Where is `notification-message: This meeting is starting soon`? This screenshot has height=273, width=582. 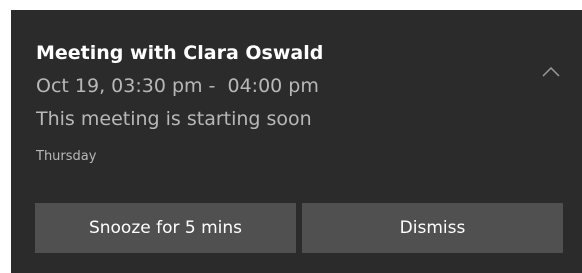 notification-message: This meeting is starting soon is located at coordinates (174, 119).